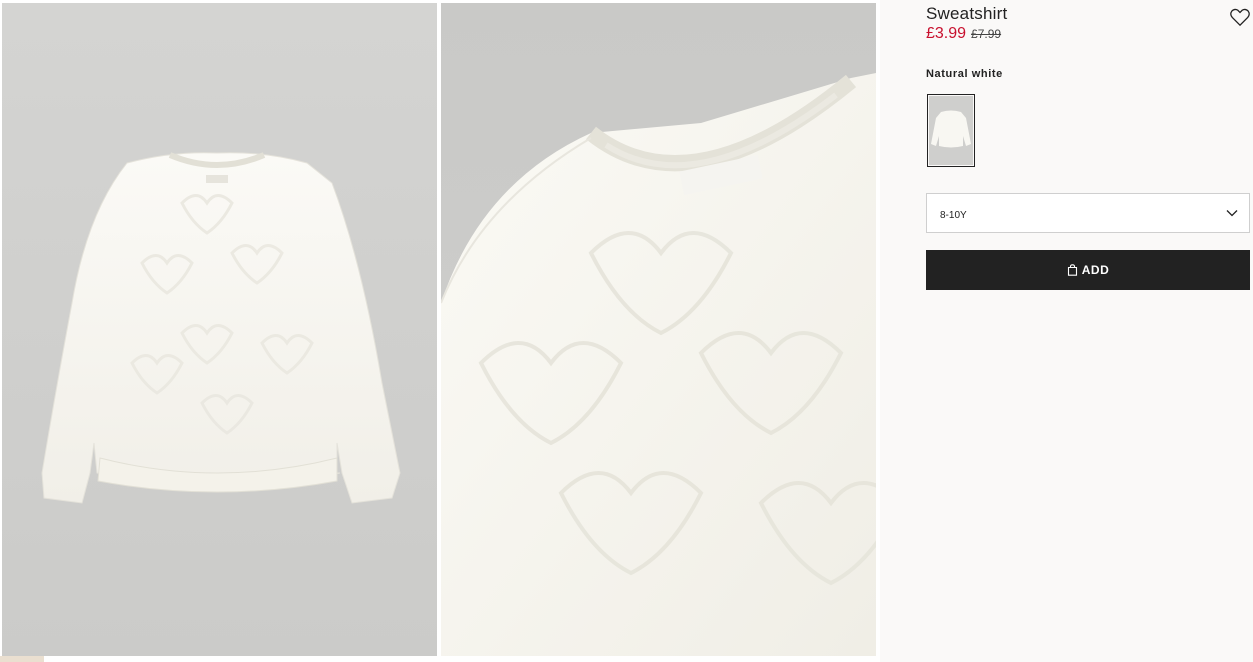 The height and width of the screenshot is (662, 1253). Describe the element at coordinates (440, 659) in the screenshot. I see `gallery-bottom-edge` at that location.